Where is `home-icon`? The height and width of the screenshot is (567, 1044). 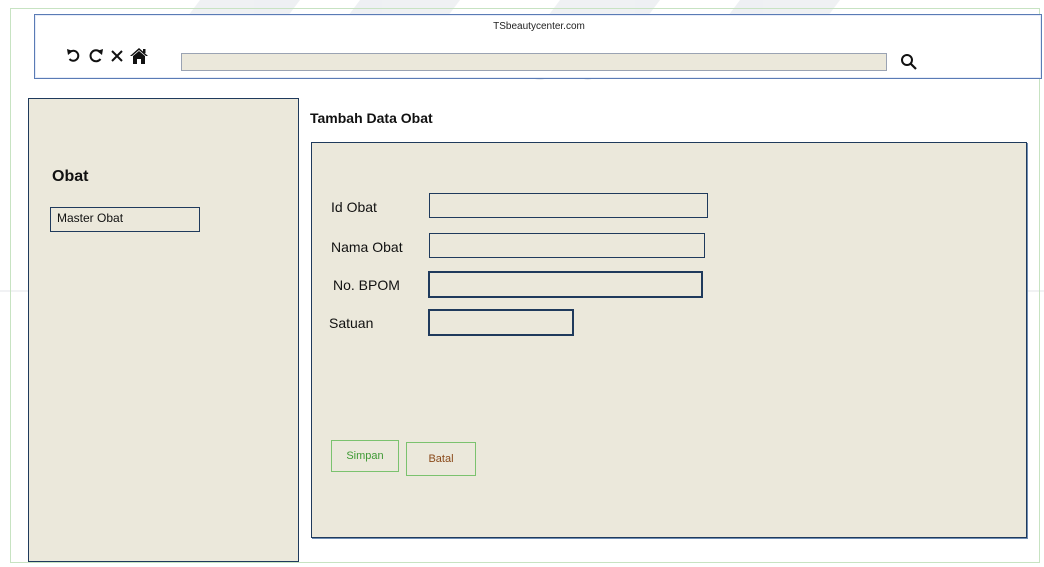 home-icon is located at coordinates (139, 56).